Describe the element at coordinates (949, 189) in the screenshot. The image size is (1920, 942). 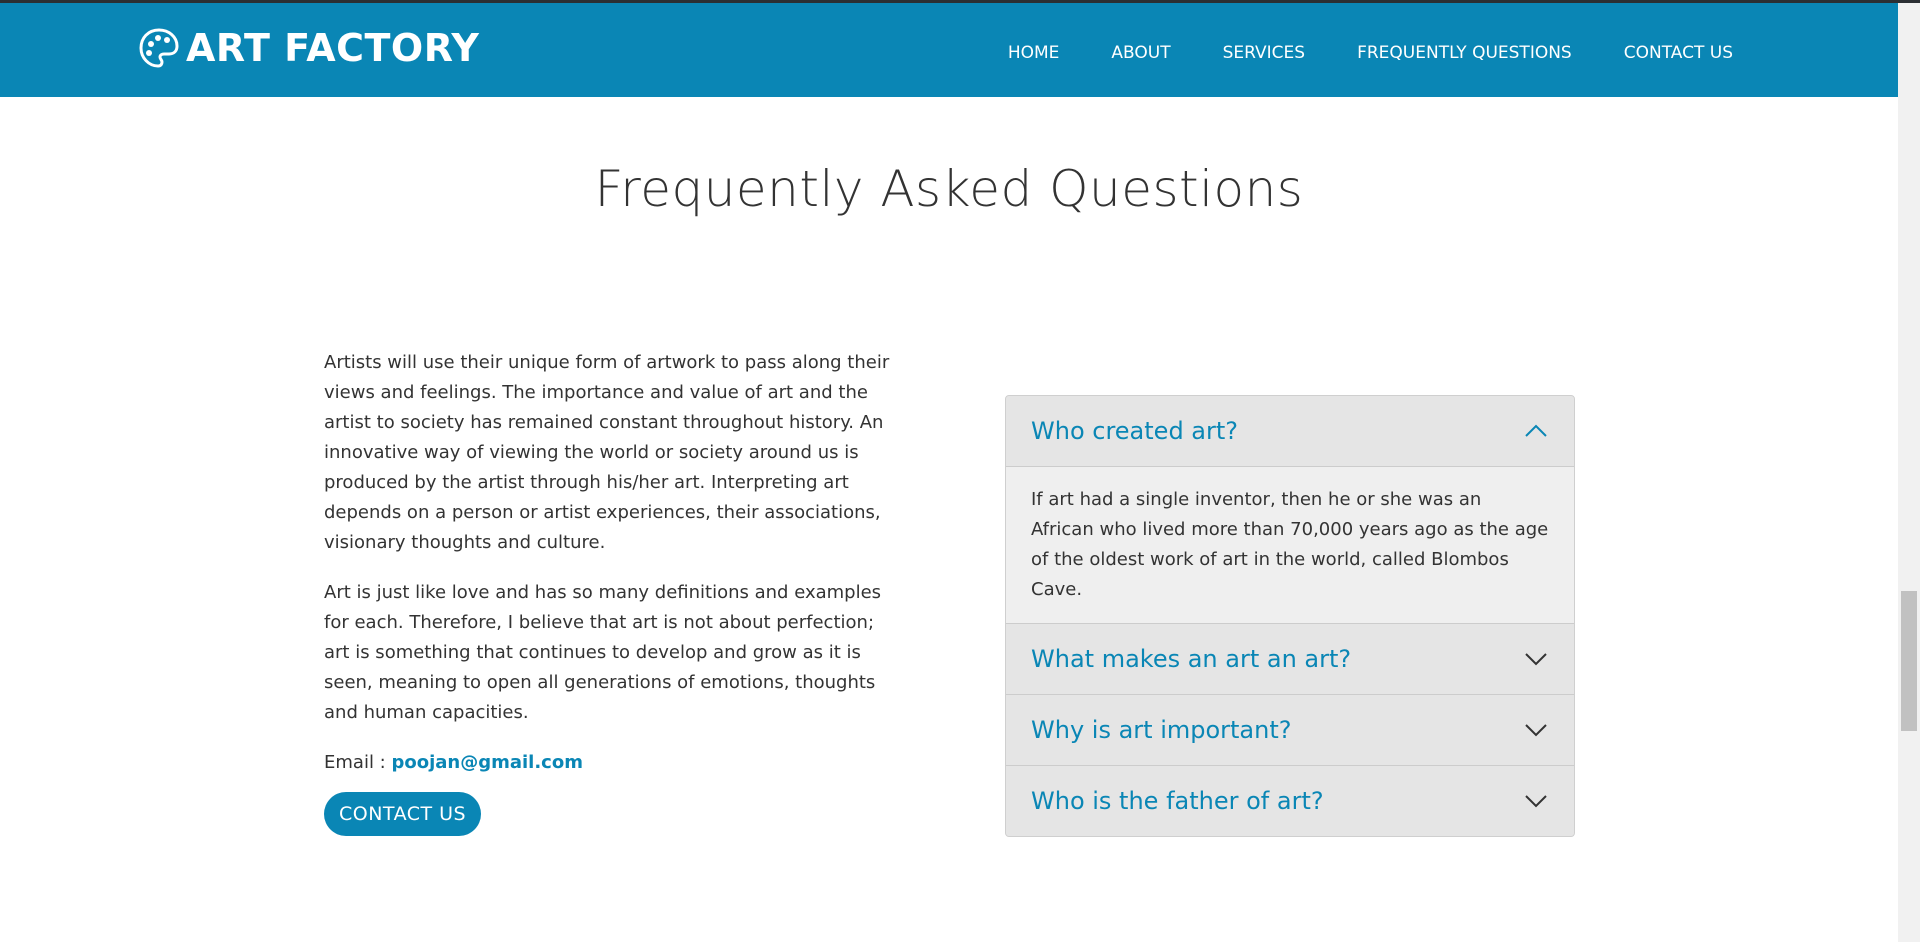
I see `section-title: Frequently Asked Questions` at that location.